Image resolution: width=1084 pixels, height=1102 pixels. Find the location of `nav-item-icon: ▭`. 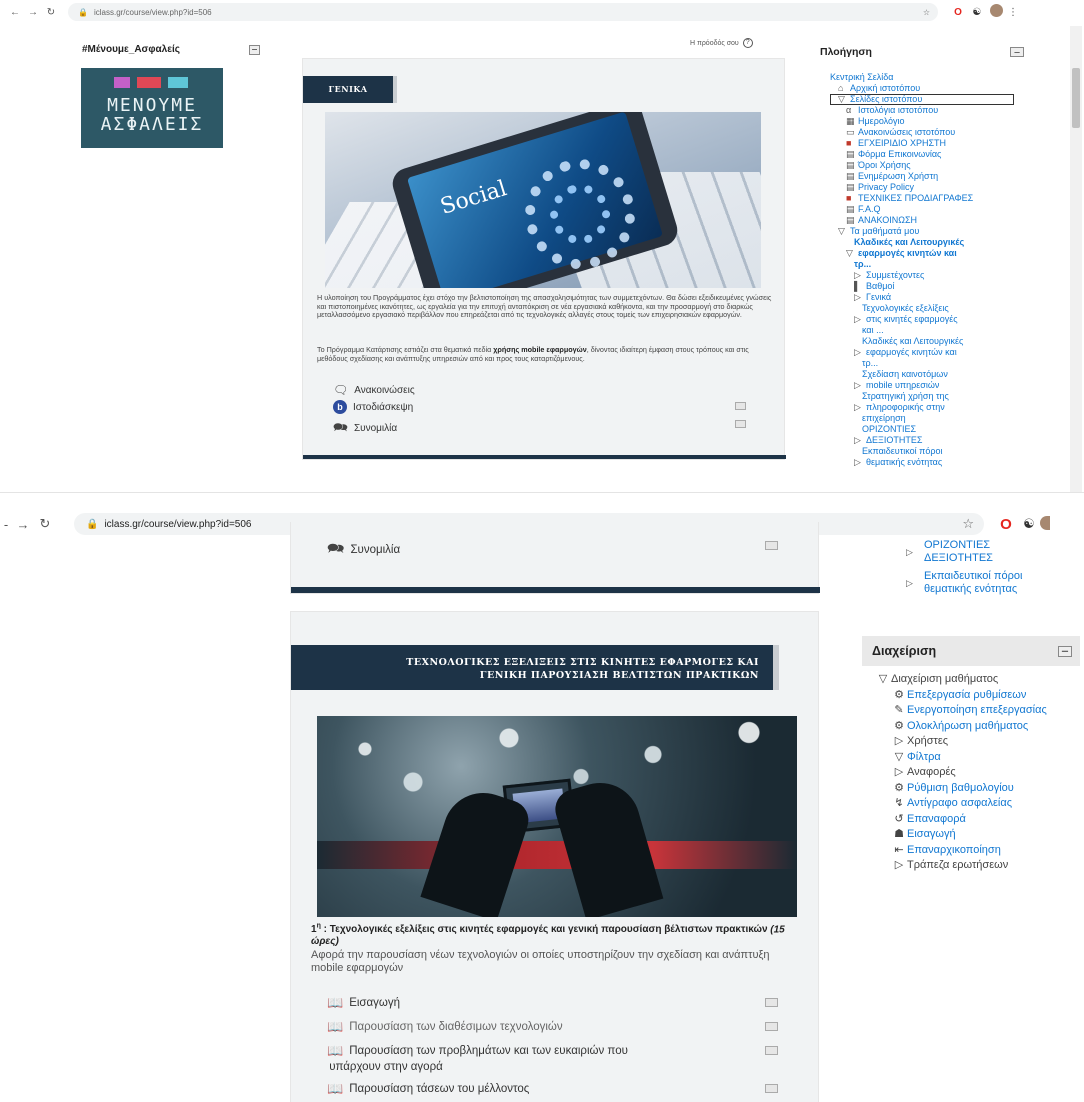

nav-item-icon: ▭ is located at coordinates (850, 132).